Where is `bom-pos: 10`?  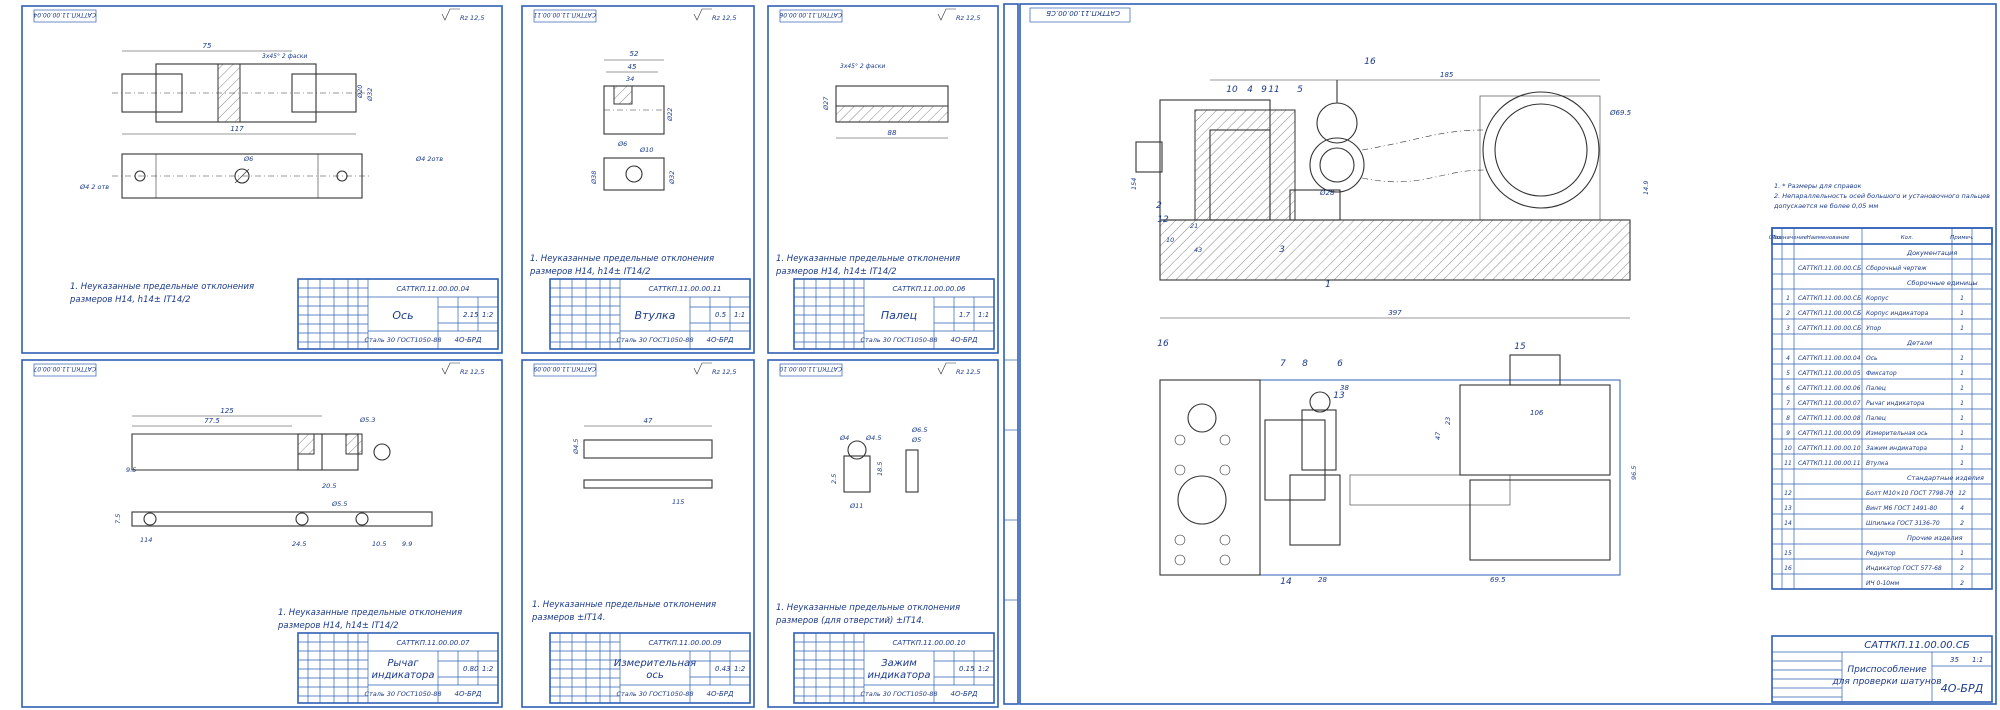
bom-pos: 10 is located at coordinates (1788, 448).